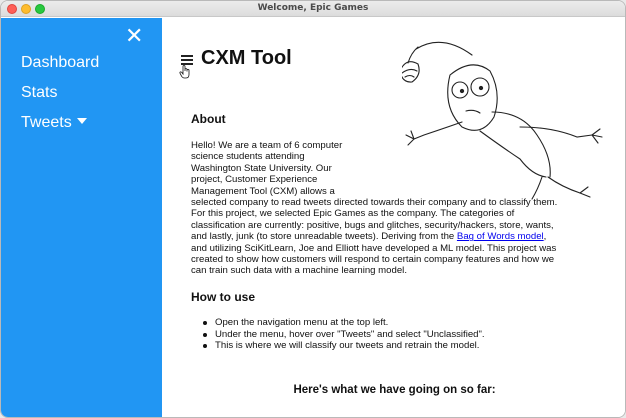 The image size is (626, 418). I want to click on sidebar-item-dashboard: Dashboard, so click(60, 63).